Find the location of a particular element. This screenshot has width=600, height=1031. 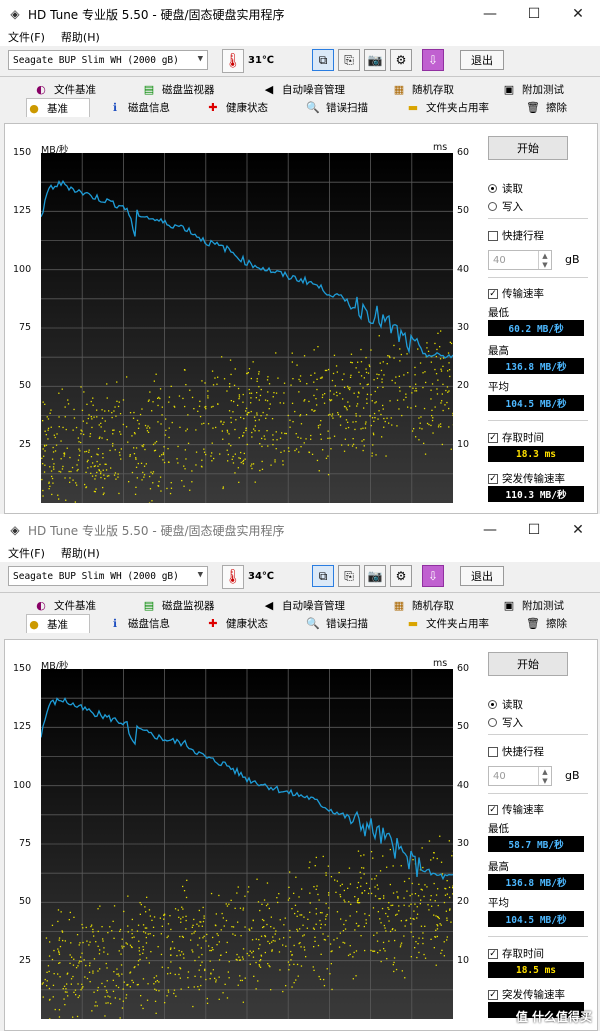

divider is located at coordinates (300, 592).